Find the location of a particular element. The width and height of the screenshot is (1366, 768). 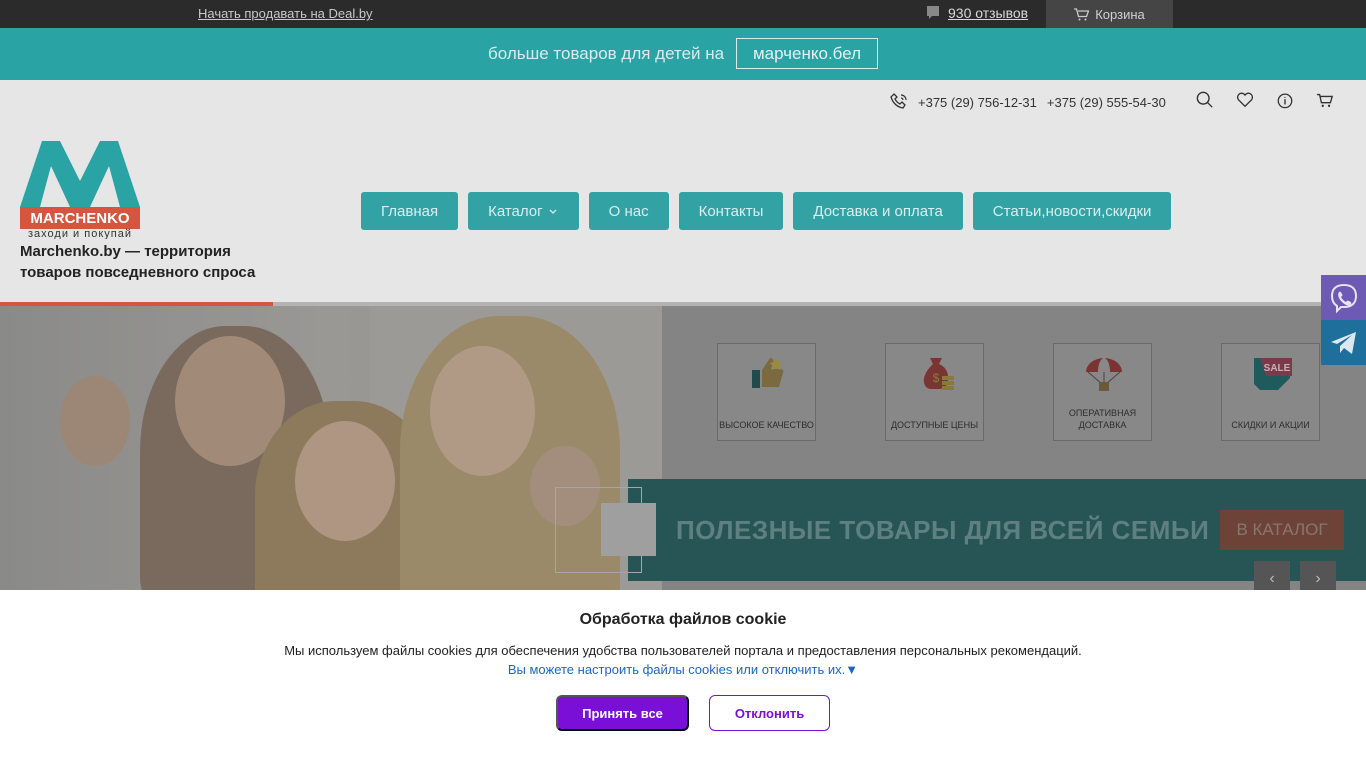

phone-block: +375 (29) 756-12-31 +375 (29) 555-54-30 is located at coordinates (1028, 102).